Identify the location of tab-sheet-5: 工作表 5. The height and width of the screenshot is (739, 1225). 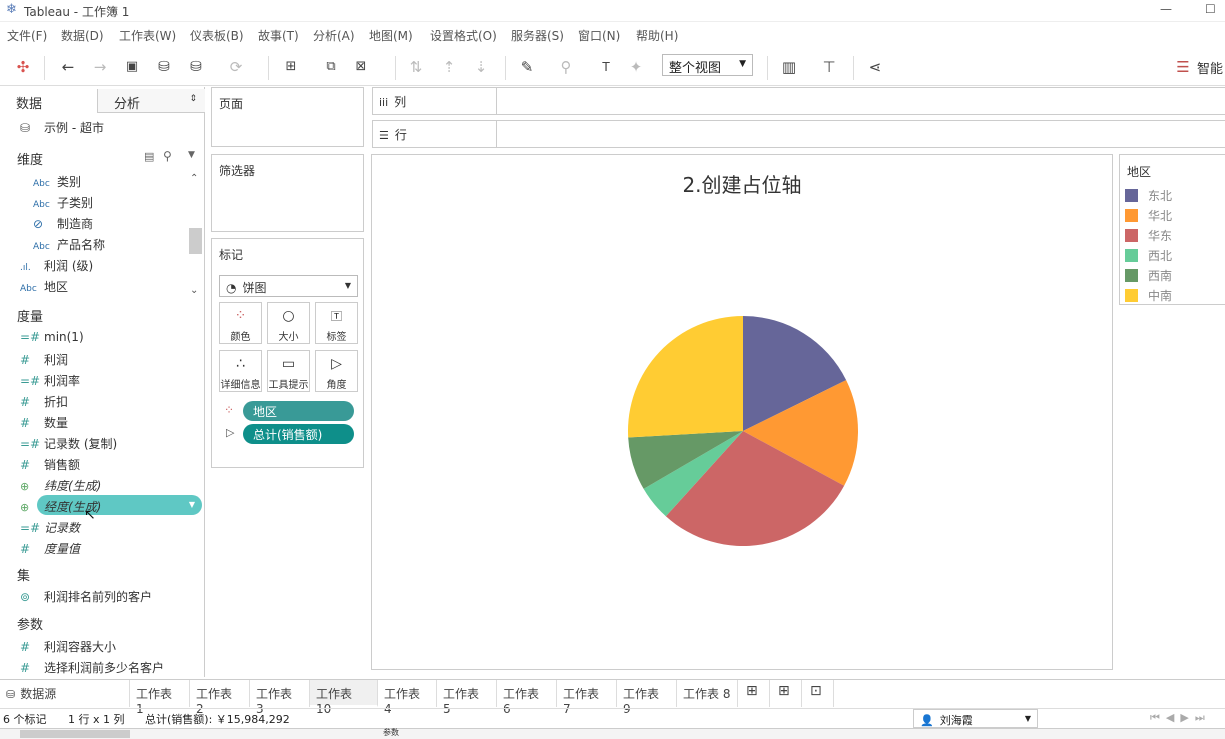
(467, 698).